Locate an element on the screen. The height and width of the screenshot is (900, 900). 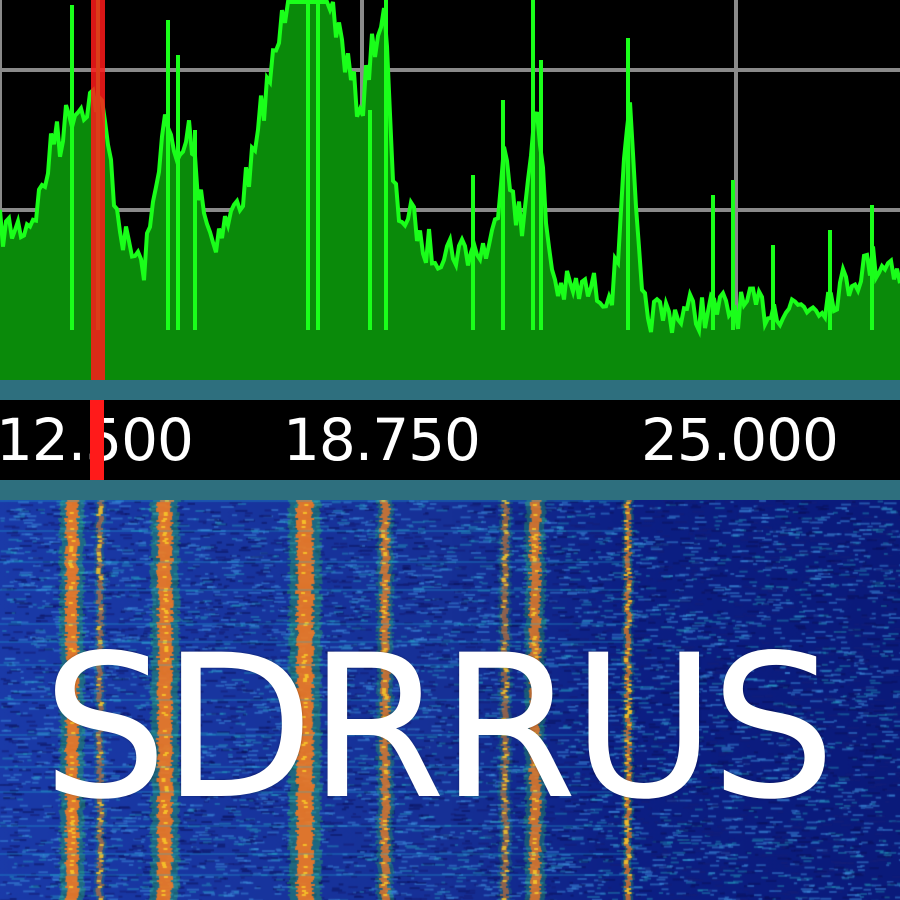
frequency-label-3: 25.000 is located at coordinates (740, 440).